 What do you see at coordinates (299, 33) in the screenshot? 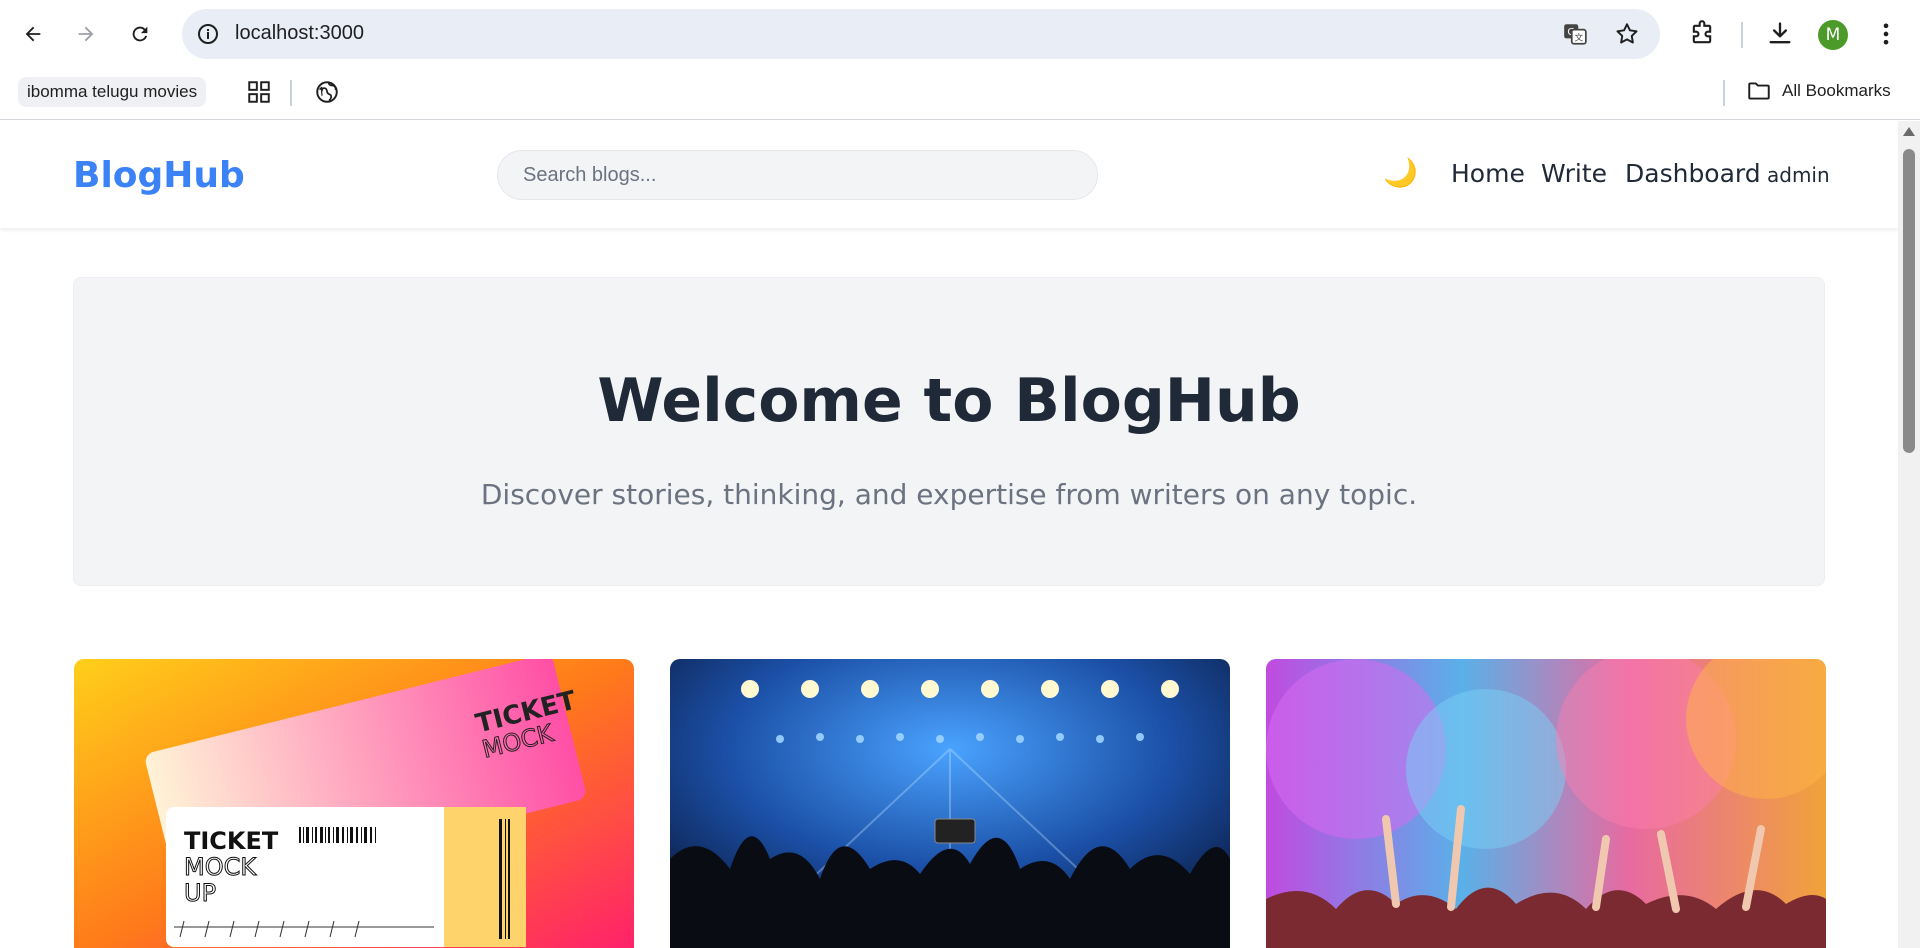
I see `url-text: localhost:3000` at bounding box center [299, 33].